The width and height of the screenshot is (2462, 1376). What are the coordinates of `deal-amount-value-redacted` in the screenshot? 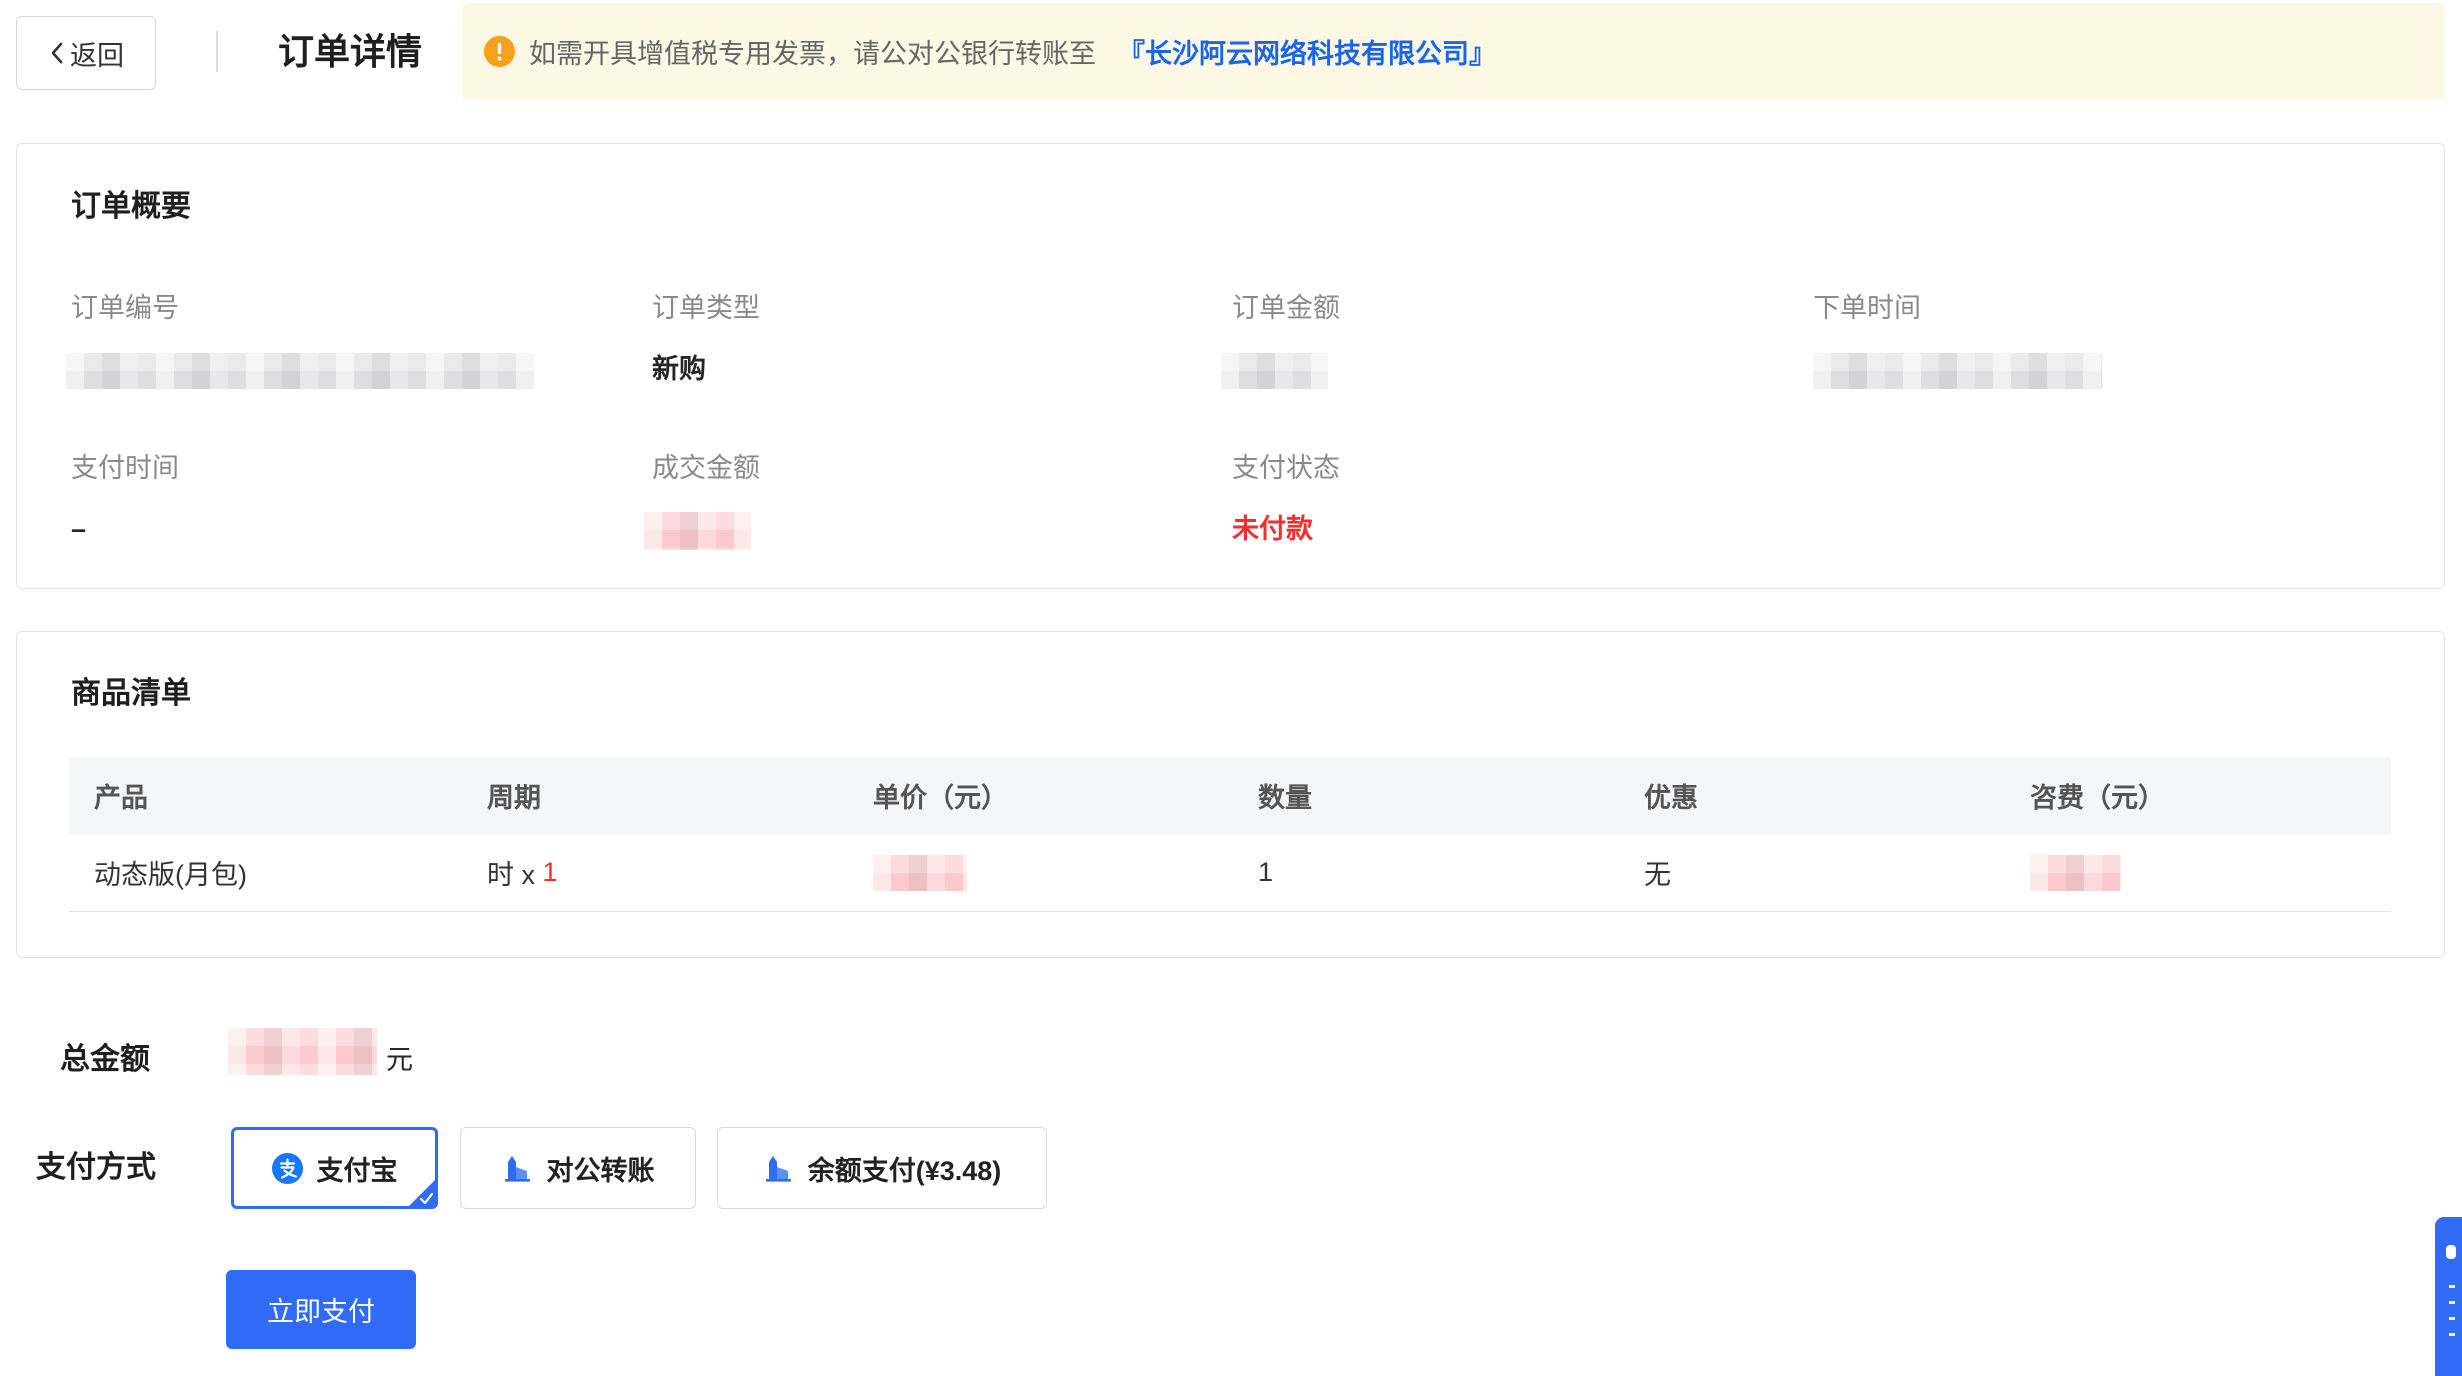 It's located at (697, 531).